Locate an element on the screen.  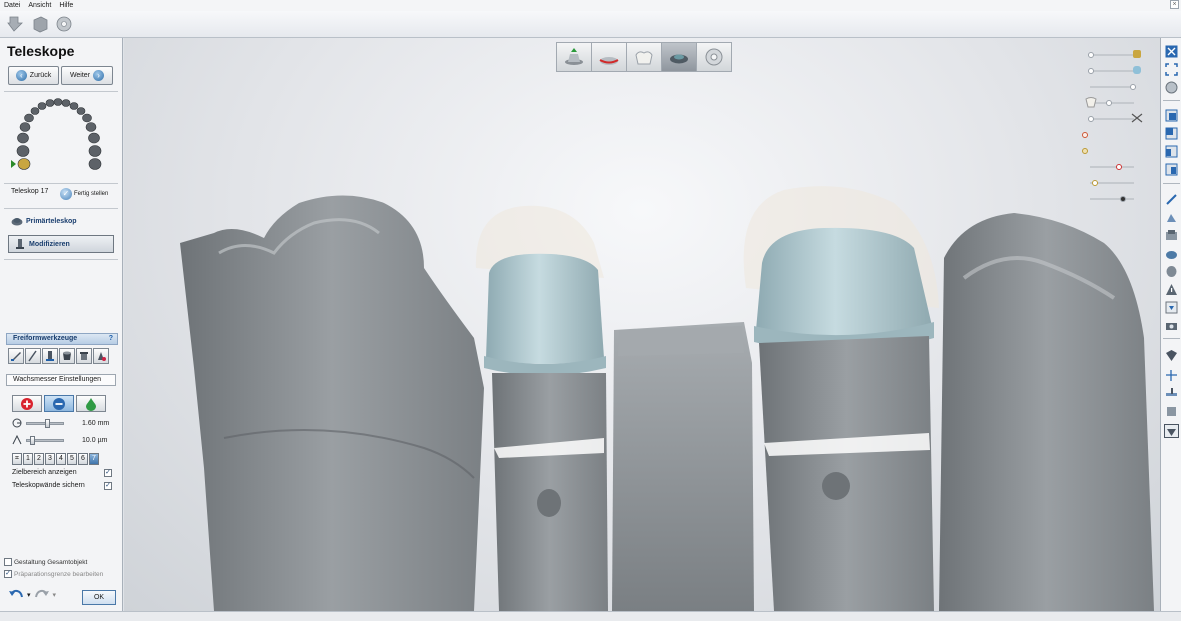
page-title: Teleskope is located at coordinates (41, 51).